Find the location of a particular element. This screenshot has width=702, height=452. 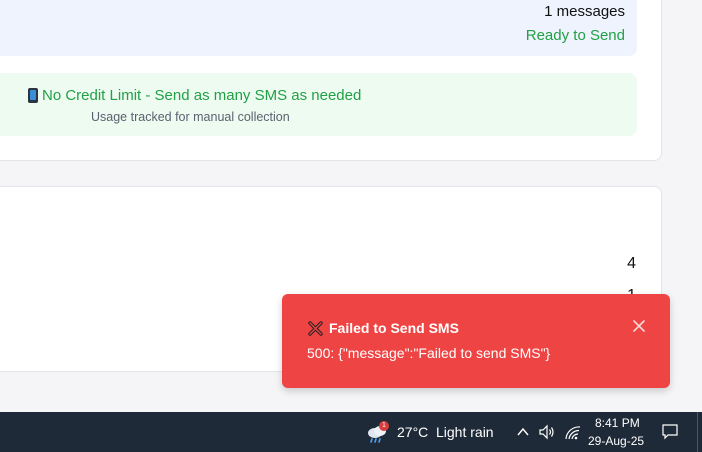

credit-info-panel is located at coordinates (318, 104).